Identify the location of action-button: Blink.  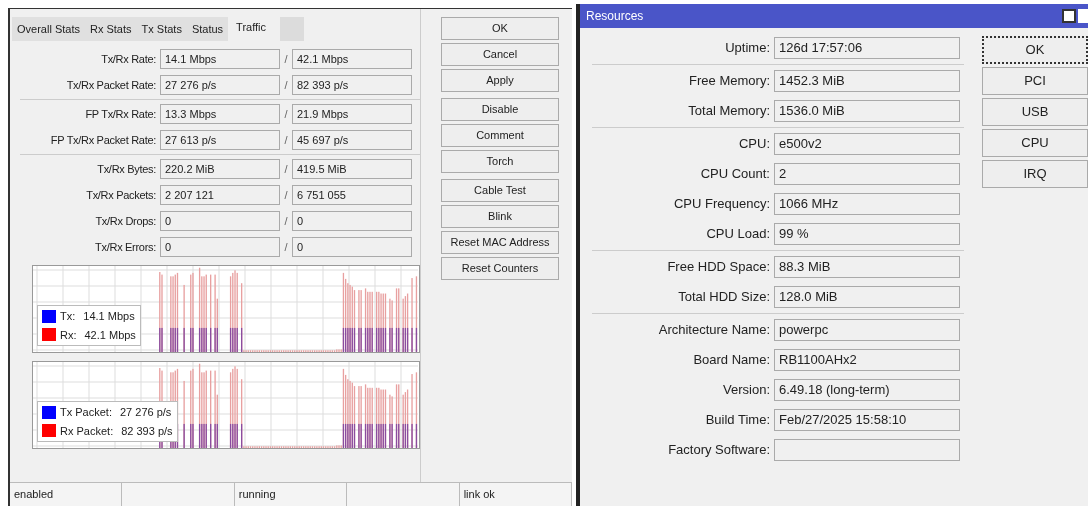
(500, 216).